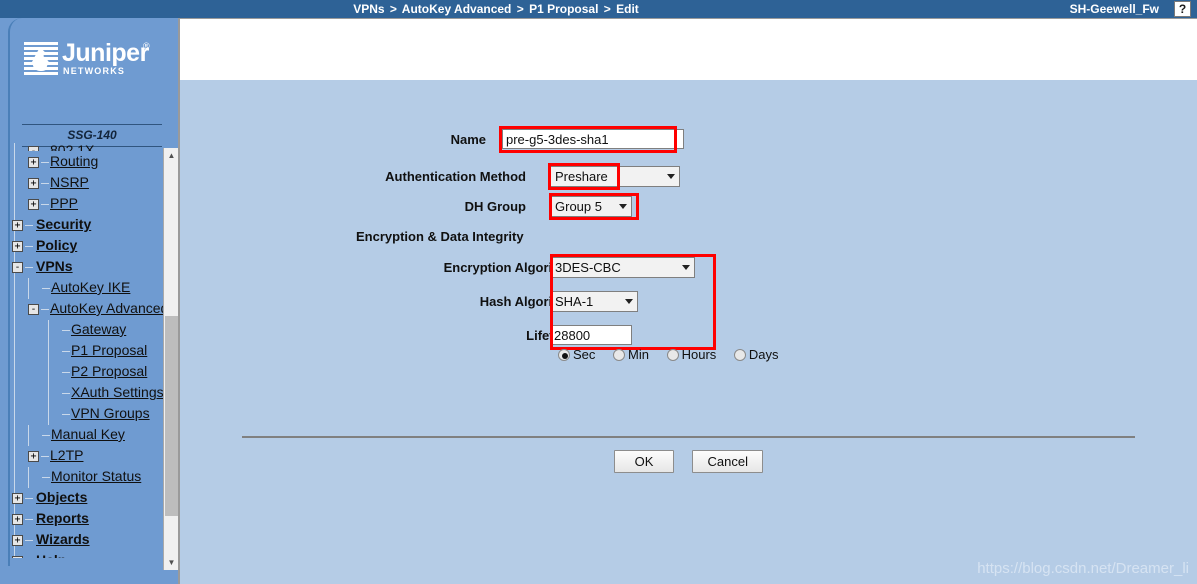 This screenshot has height=584, width=1197. Describe the element at coordinates (91, 518) in the screenshot. I see `sidebar-item-reports: + Reports` at that location.